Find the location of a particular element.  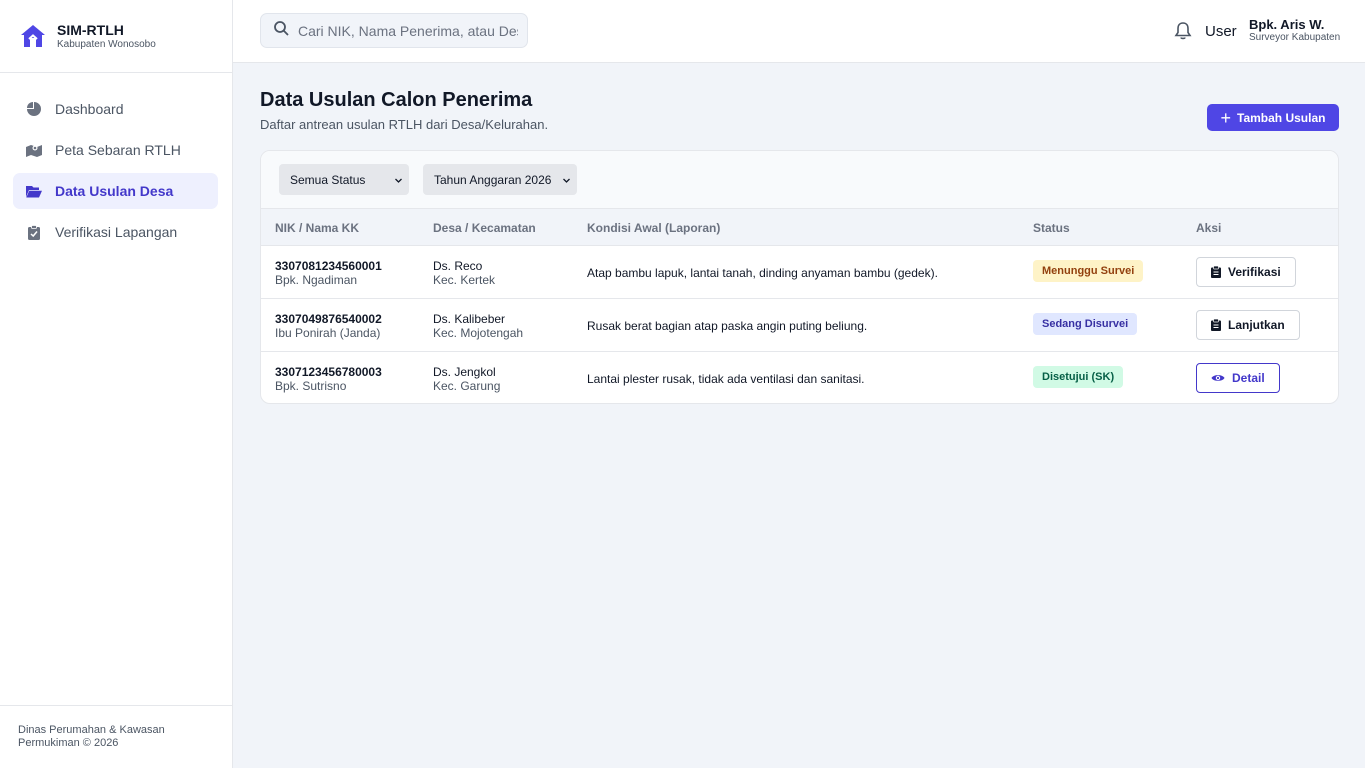

user-role: Surveyor Kabupaten is located at coordinates (1295, 37).